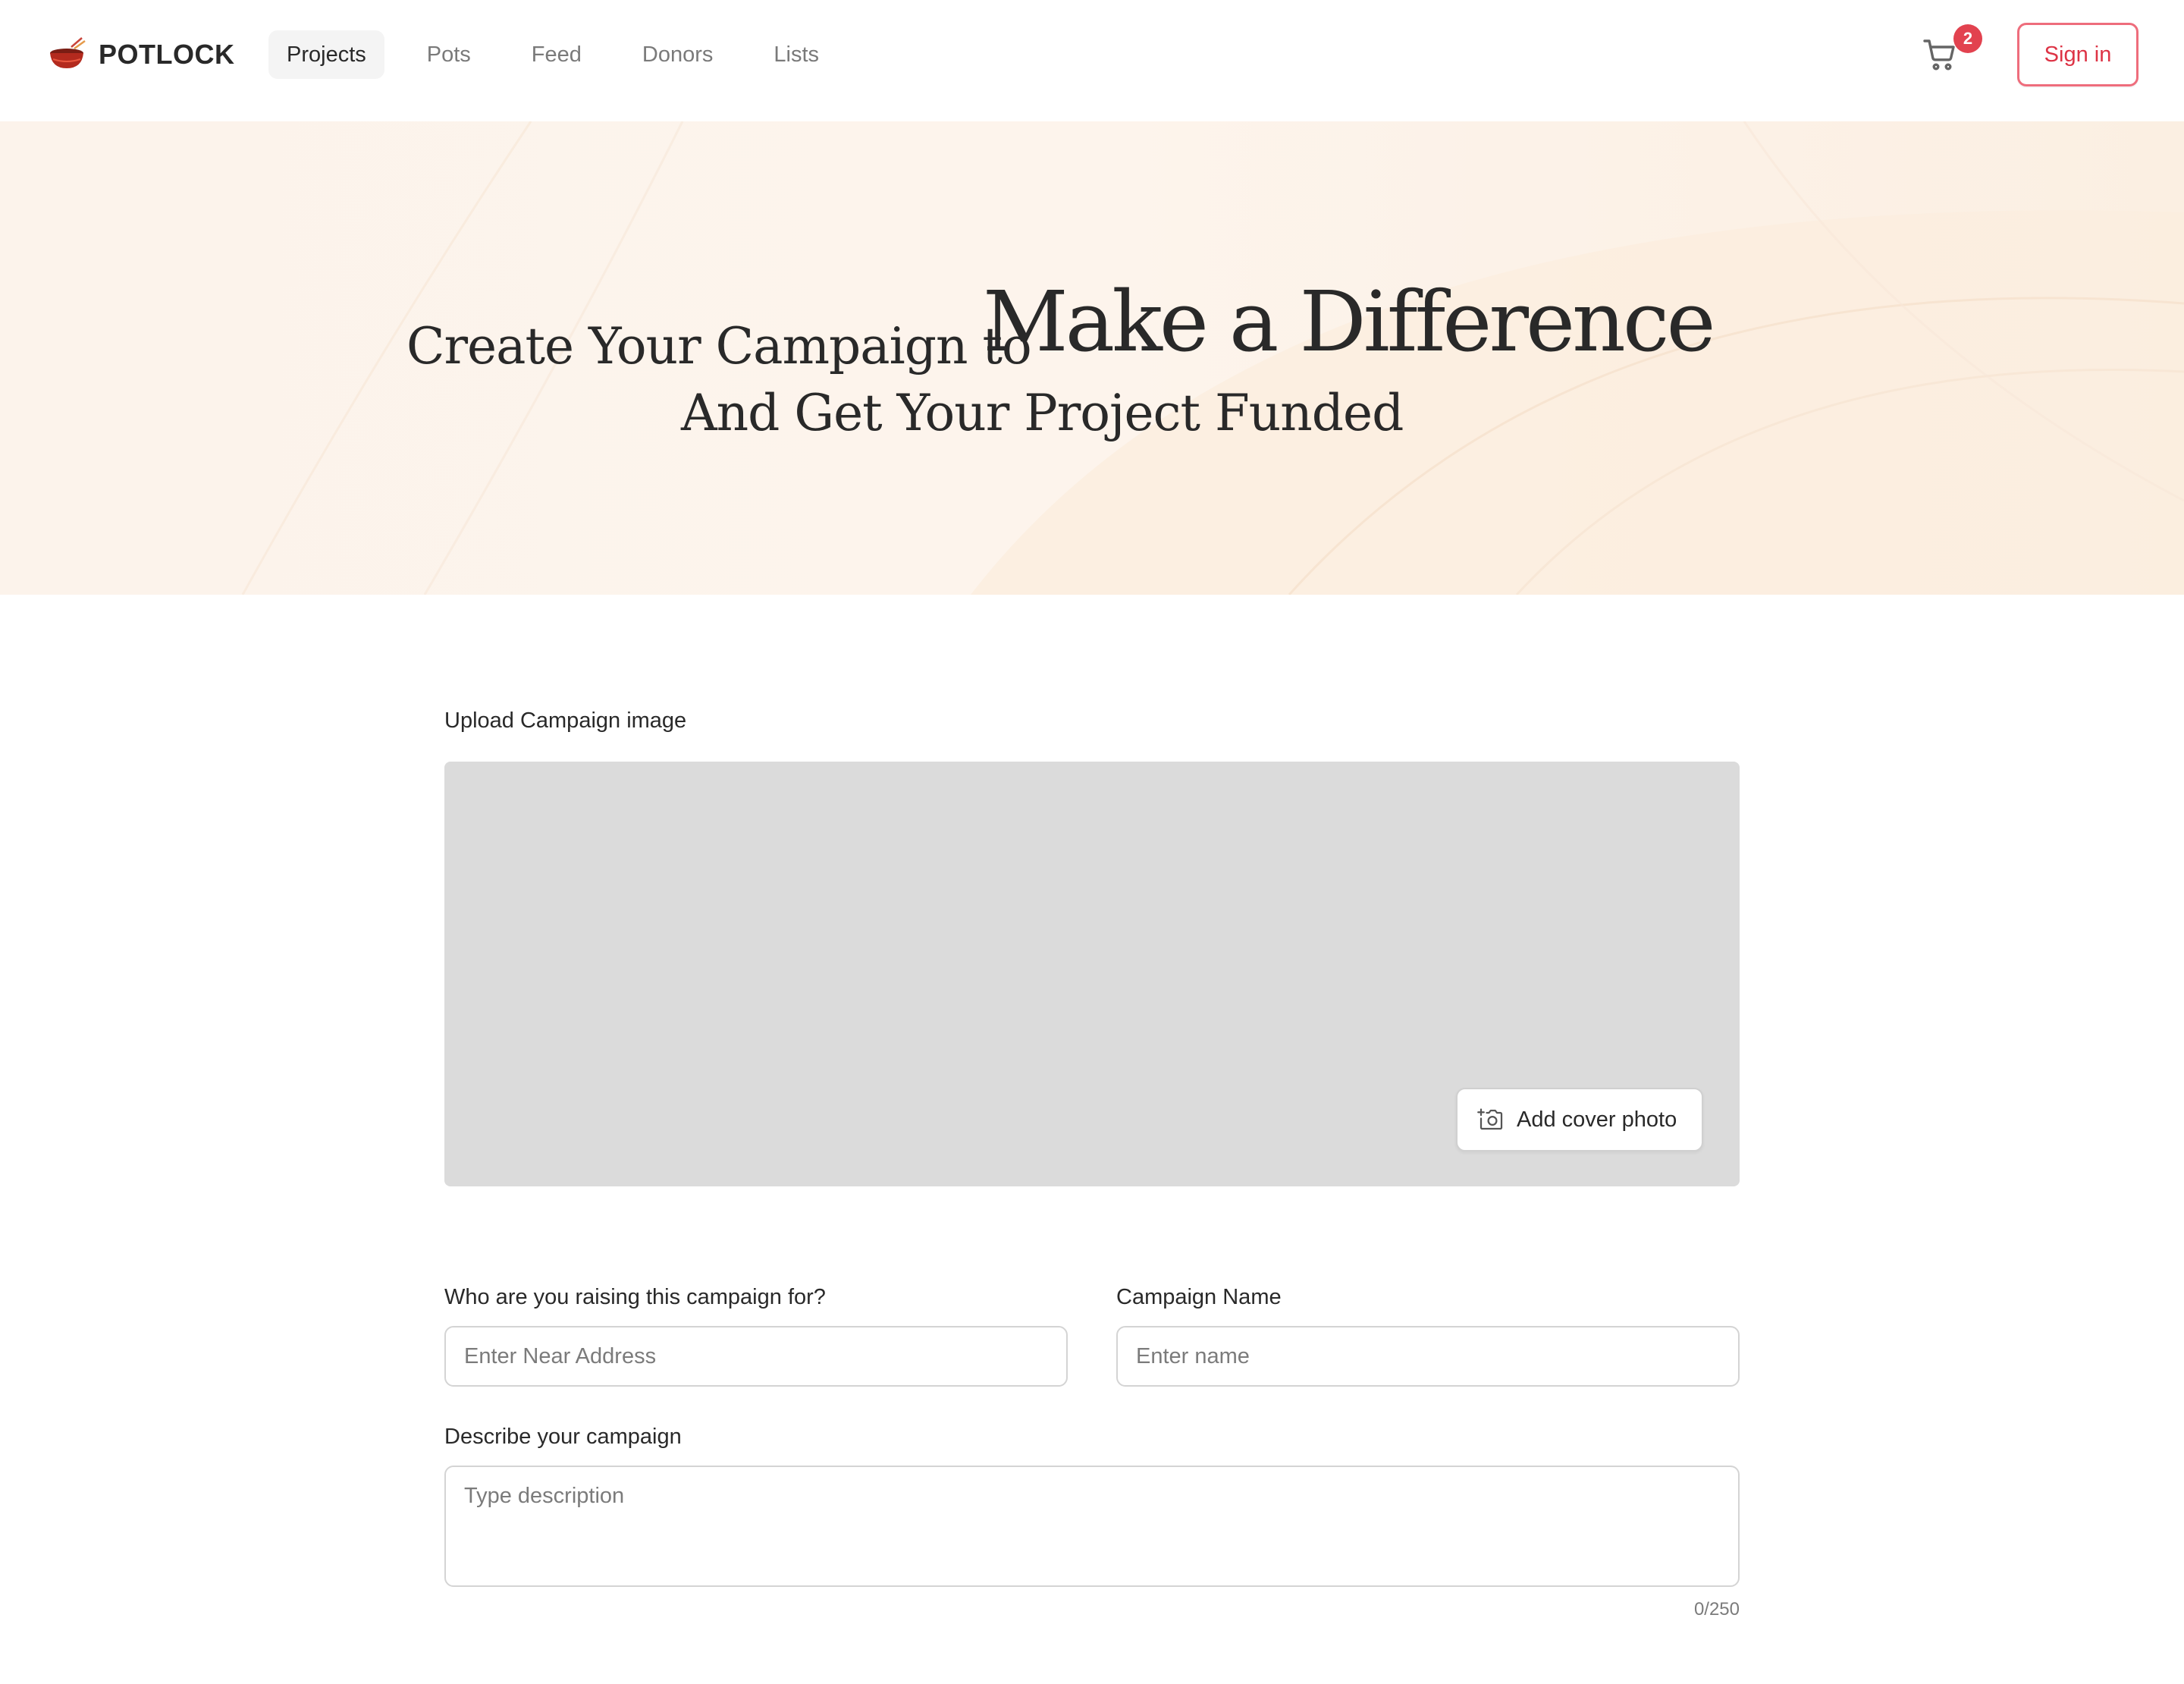 The width and height of the screenshot is (2184, 1684). Describe the element at coordinates (635, 1297) in the screenshot. I see `recipient-label: Who are you raising this campaign for?` at that location.